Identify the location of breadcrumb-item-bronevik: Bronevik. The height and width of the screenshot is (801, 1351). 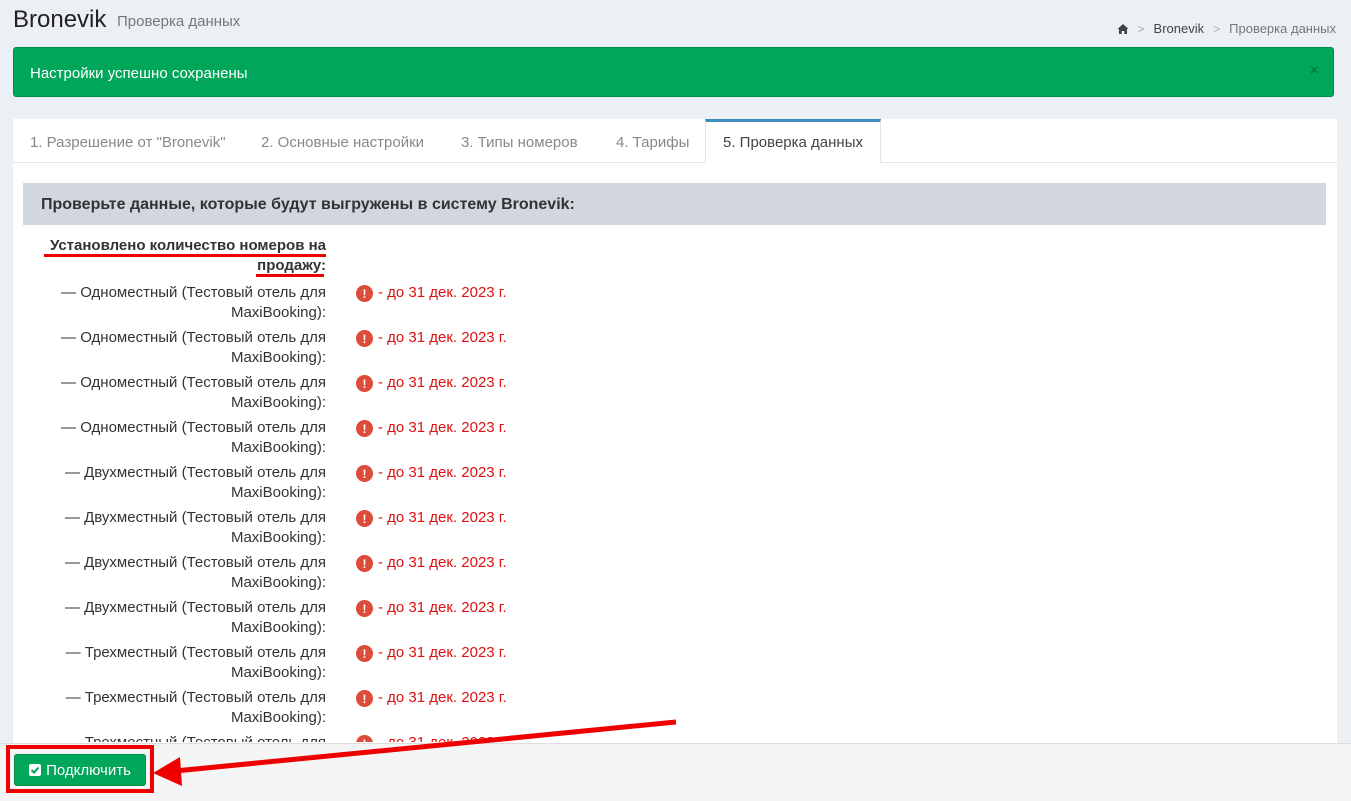
(1179, 28).